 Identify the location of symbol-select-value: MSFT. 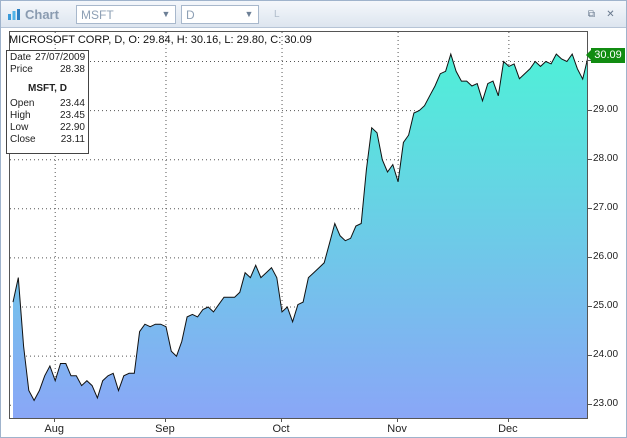
(97, 15).